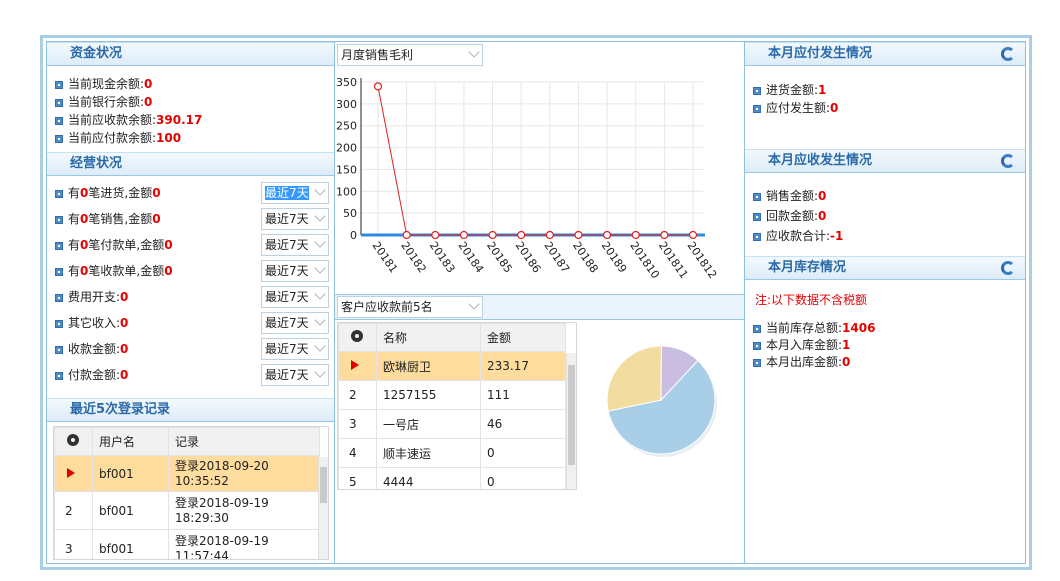 This screenshot has height=581, width=1060. What do you see at coordinates (428, 424) in the screenshot?
I see `cell-name: 一号店` at bounding box center [428, 424].